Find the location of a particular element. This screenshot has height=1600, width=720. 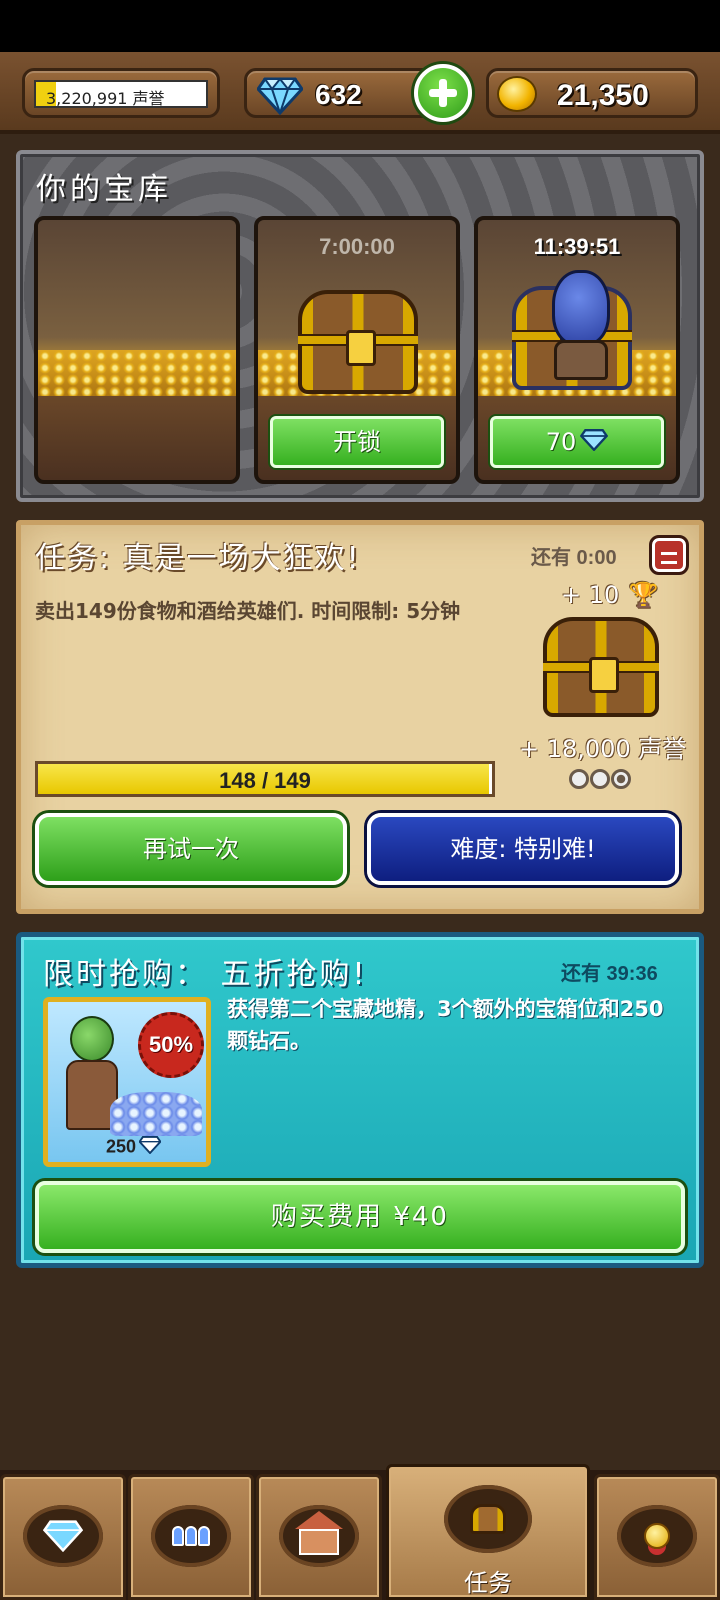

sale-description: 获得第二个宝藏地精，3个额外的宝箱位和250颗钻石。 is located at coordinates (445, 1025).